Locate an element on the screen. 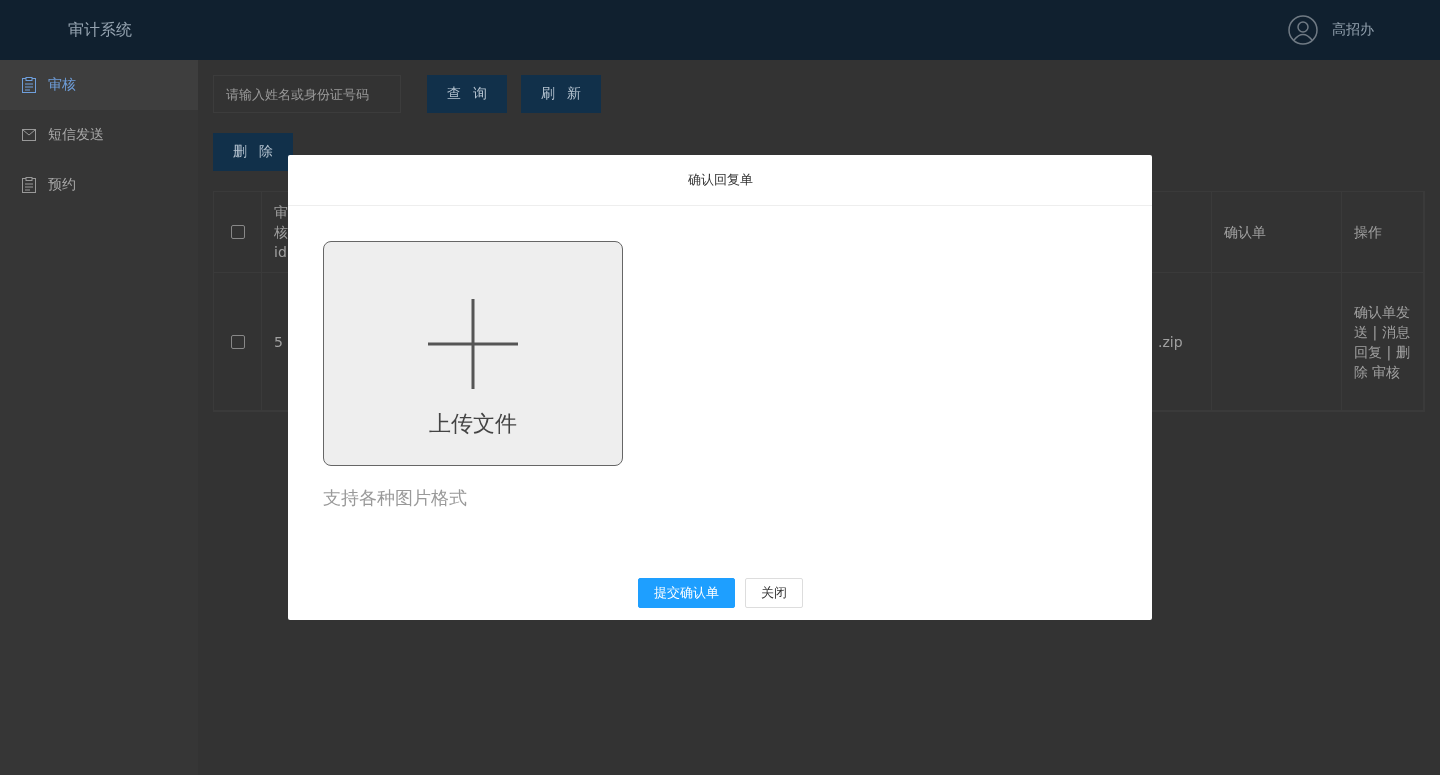 This screenshot has height=775, width=1440. mail-icon is located at coordinates (29, 135).